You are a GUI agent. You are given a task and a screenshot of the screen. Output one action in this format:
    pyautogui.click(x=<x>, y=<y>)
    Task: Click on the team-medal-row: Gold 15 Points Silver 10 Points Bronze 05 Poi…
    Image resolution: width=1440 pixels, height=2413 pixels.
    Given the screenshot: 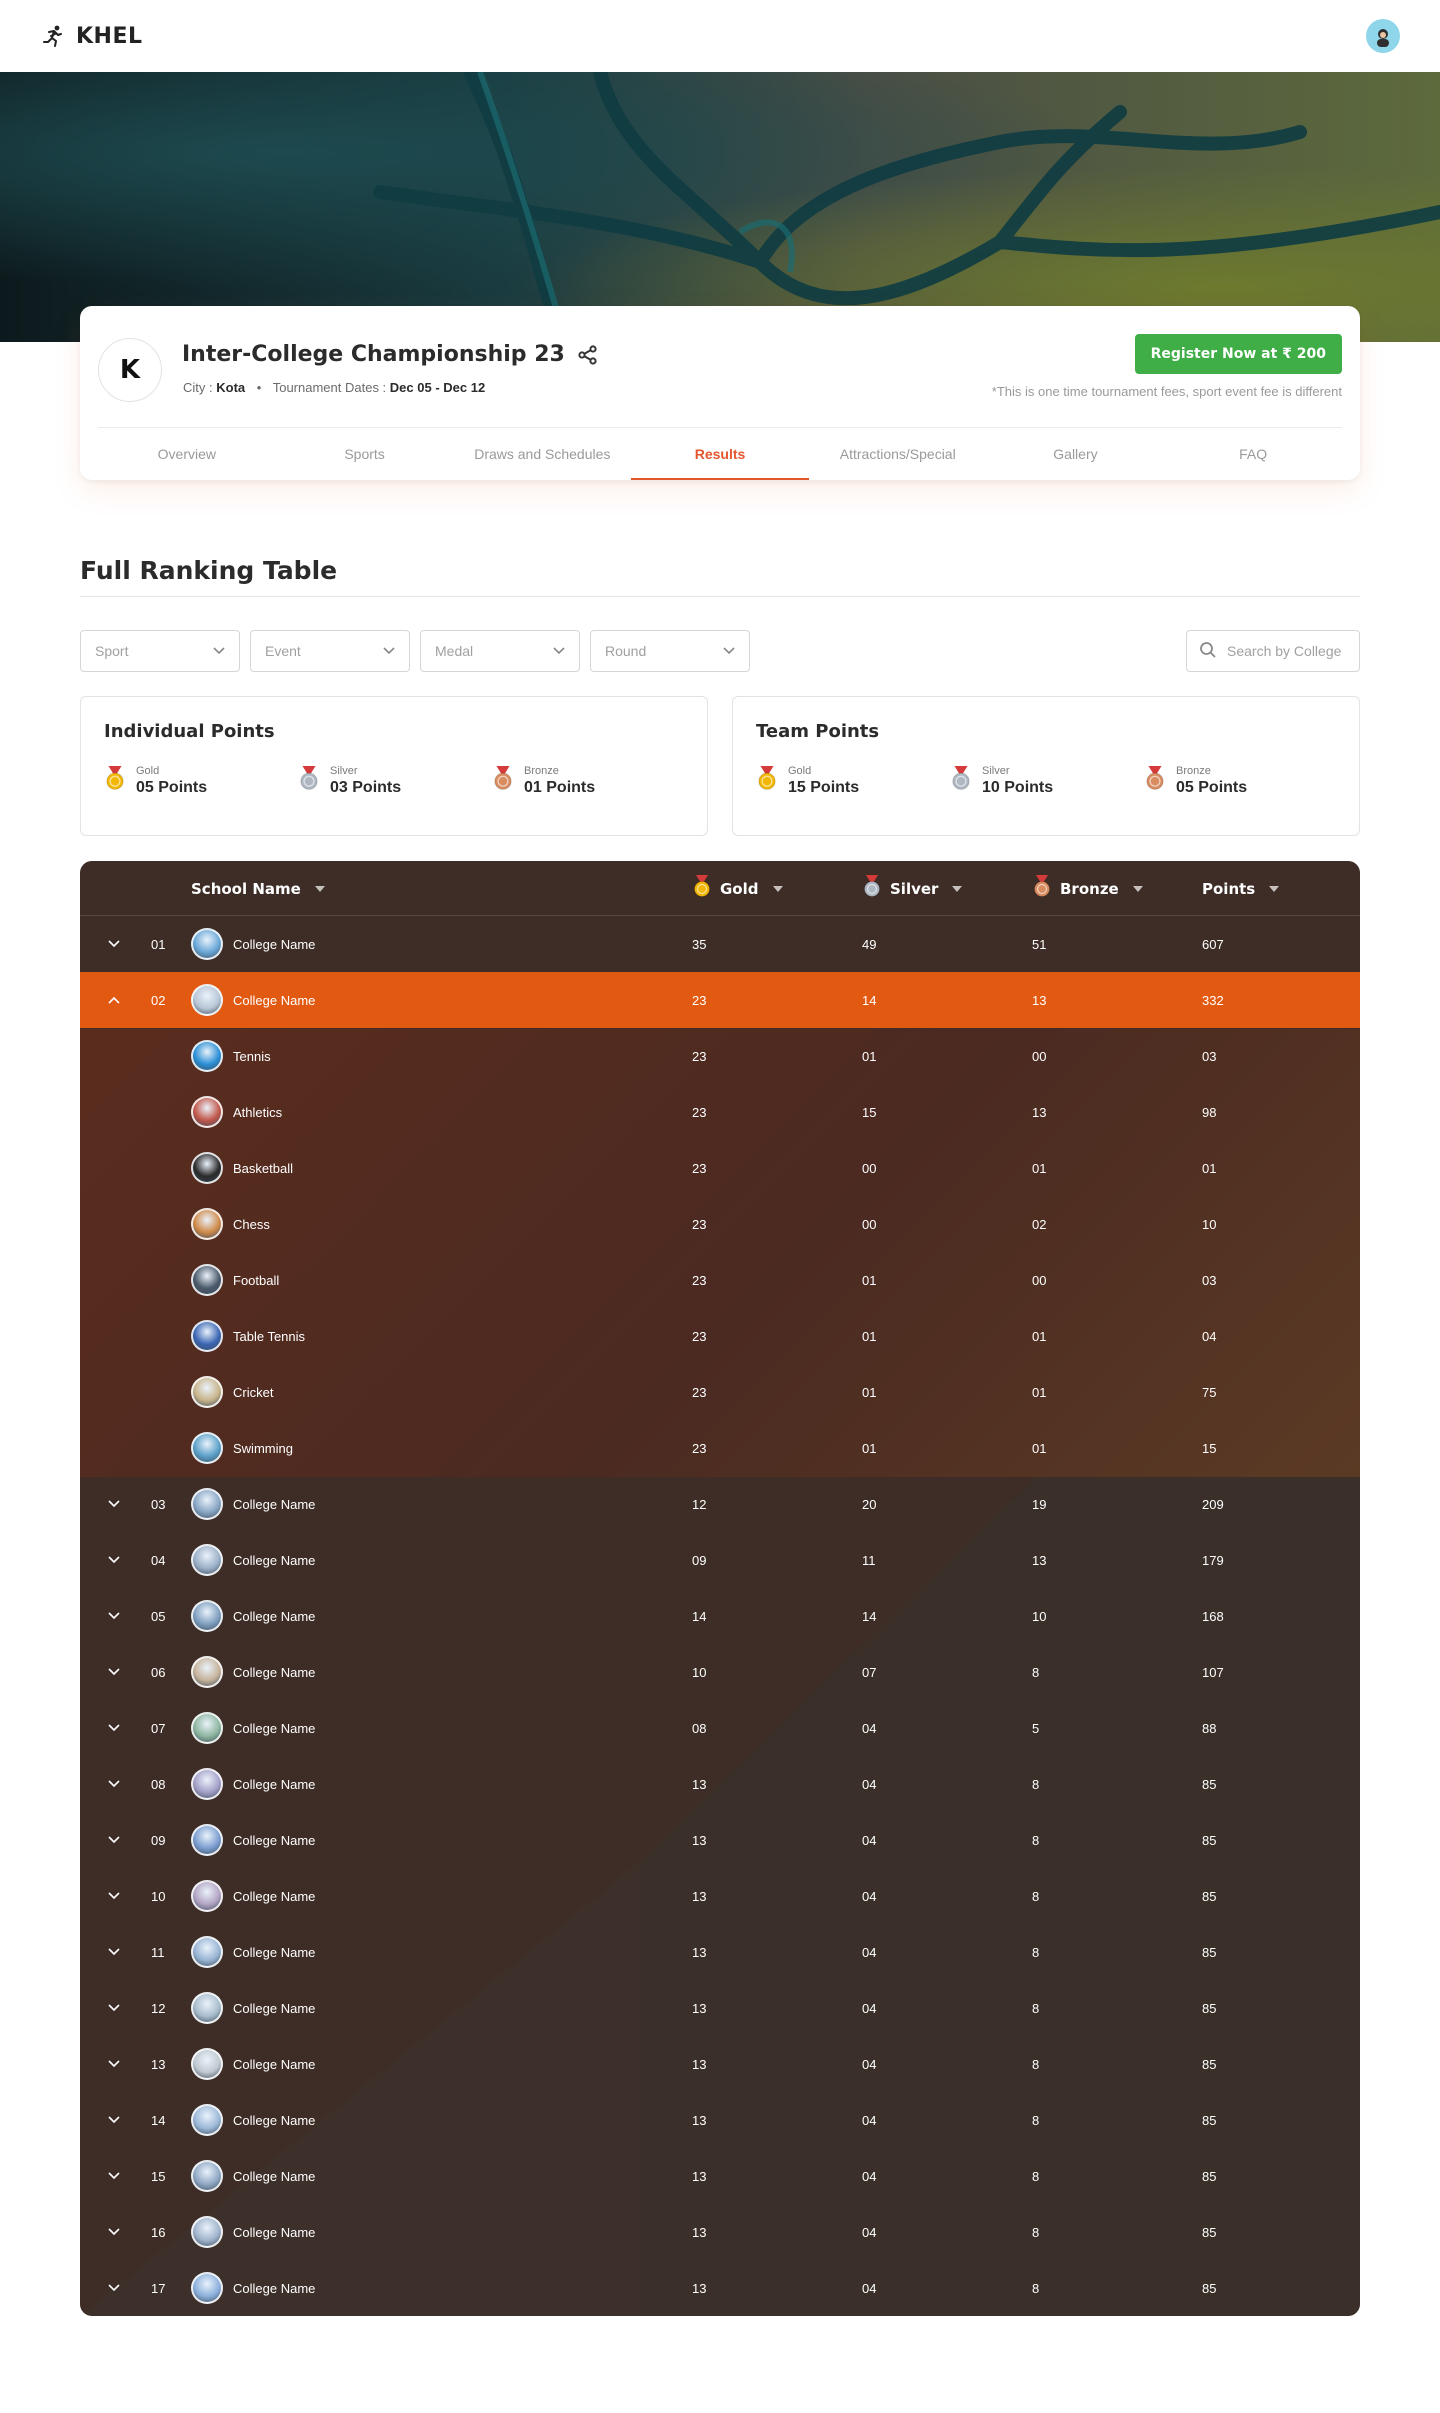 What is the action you would take?
    pyautogui.click(x=1047, y=781)
    